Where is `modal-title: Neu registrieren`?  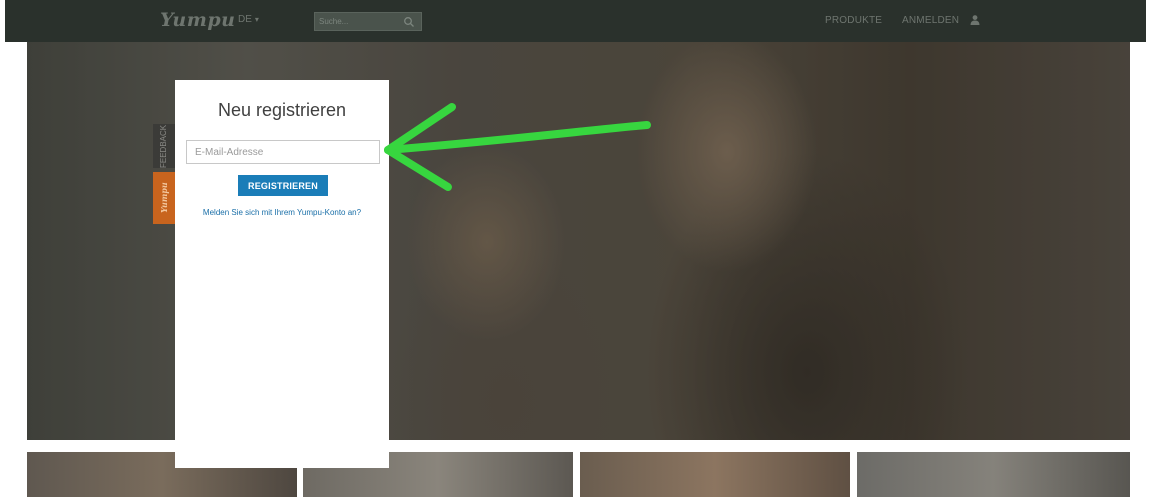 modal-title: Neu registrieren is located at coordinates (282, 110).